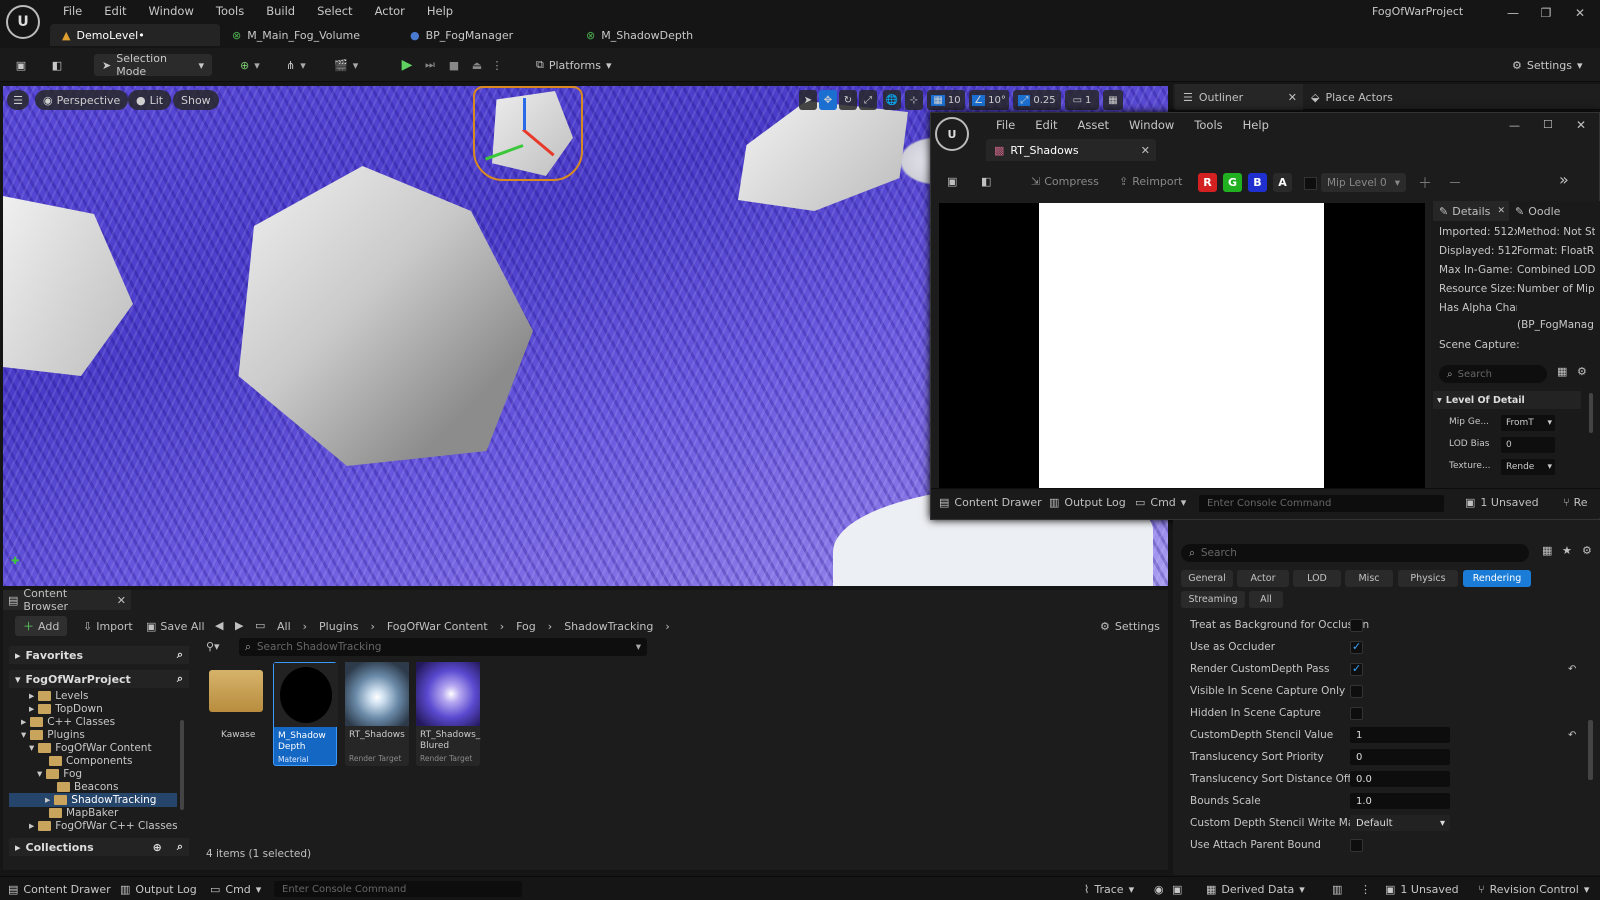 The image size is (1600, 900). Describe the element at coordinates (1365, 889) in the screenshot. I see `more-icon: ⋮` at that location.